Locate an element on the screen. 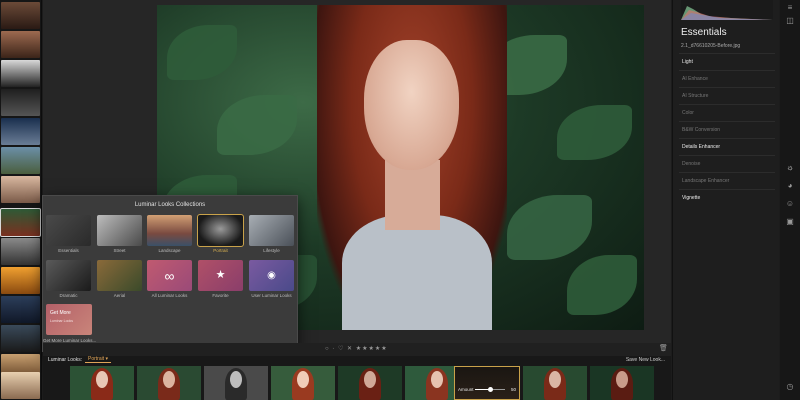 The width and height of the screenshot is (800, 400). histogram is located at coordinates (727, 10).